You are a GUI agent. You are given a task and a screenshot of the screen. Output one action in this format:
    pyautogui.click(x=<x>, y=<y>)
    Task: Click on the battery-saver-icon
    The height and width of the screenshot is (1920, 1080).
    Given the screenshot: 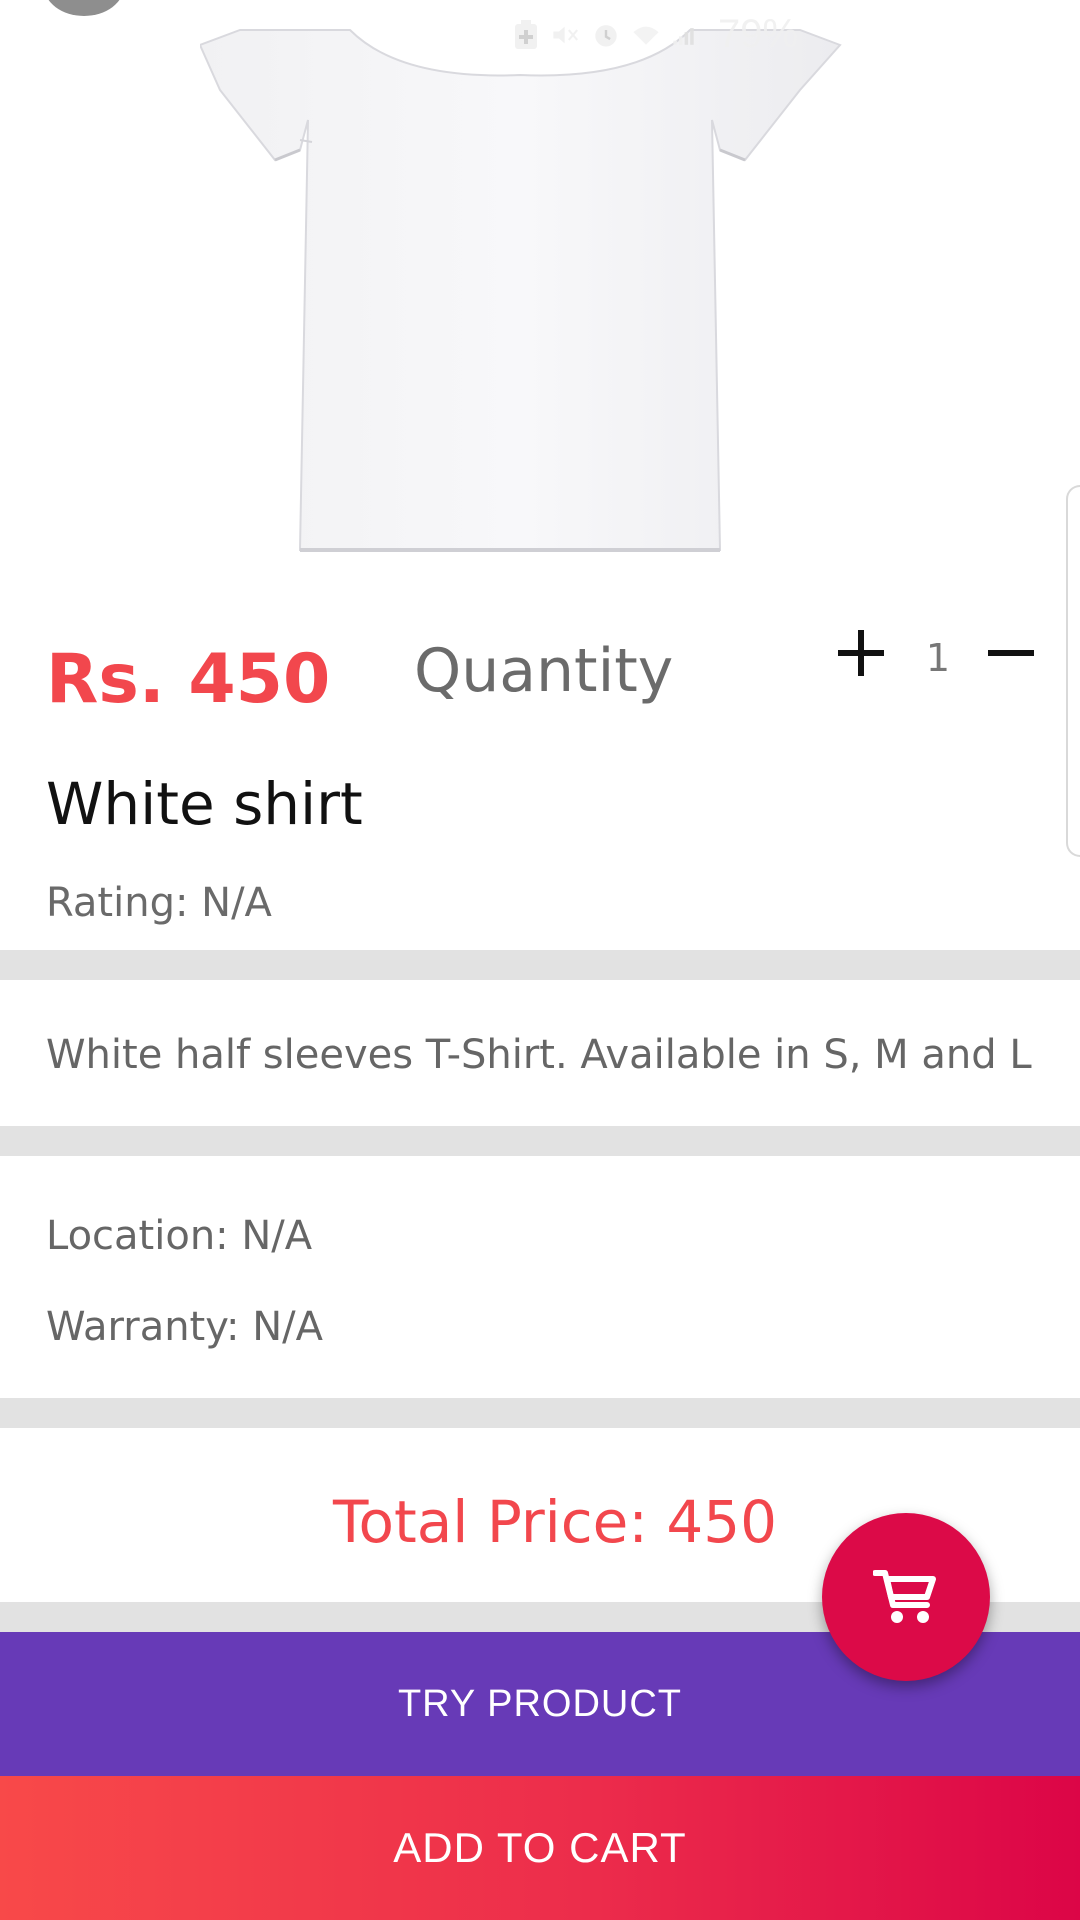 What is the action you would take?
    pyautogui.click(x=526, y=34)
    